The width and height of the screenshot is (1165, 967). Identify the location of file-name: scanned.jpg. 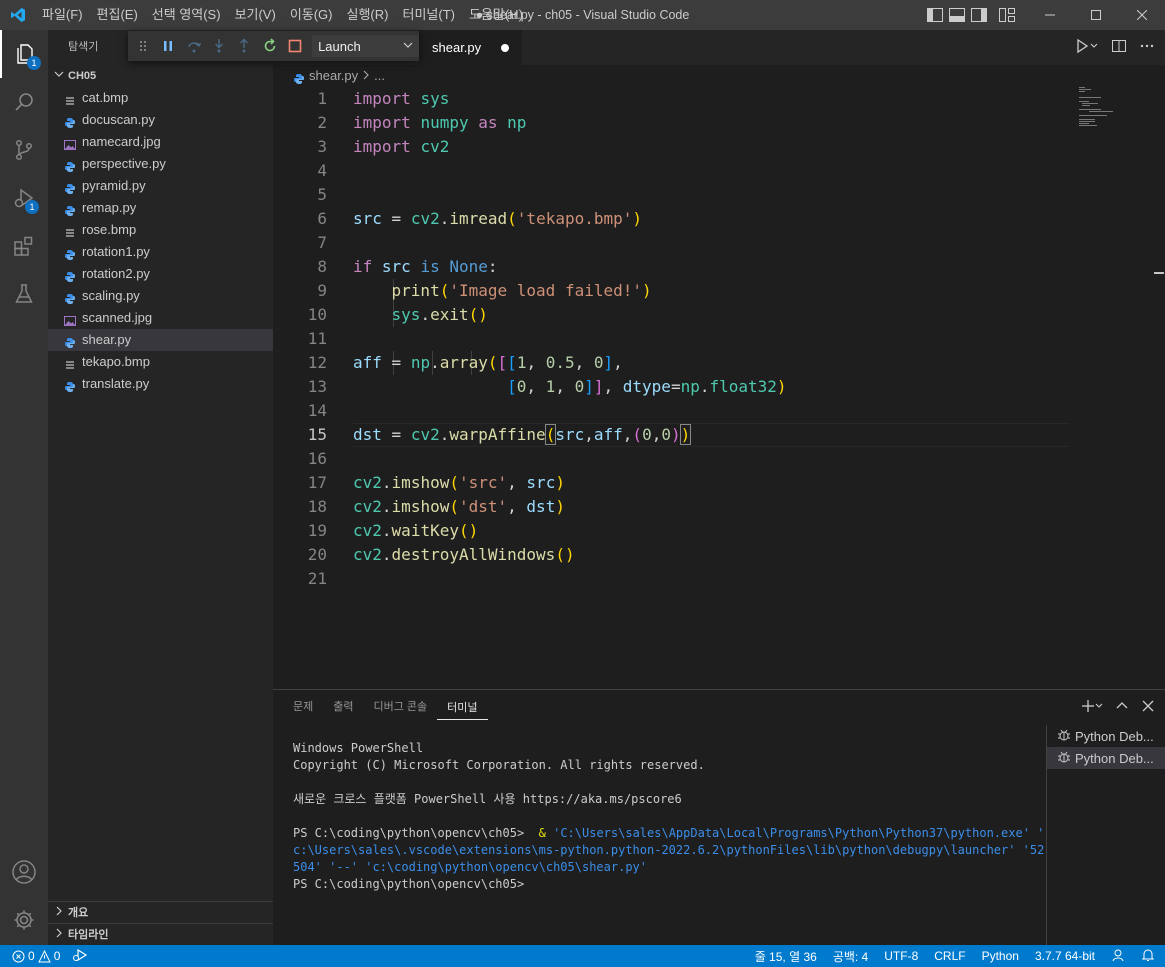
(117, 317).